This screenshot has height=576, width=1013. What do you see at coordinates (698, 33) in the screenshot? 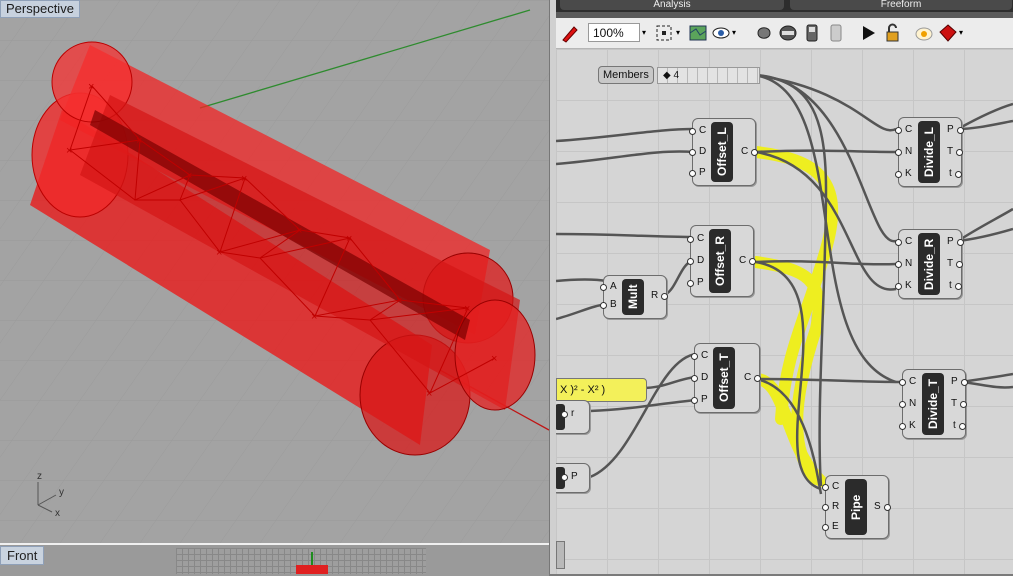
I see `map-view-icon` at bounding box center [698, 33].